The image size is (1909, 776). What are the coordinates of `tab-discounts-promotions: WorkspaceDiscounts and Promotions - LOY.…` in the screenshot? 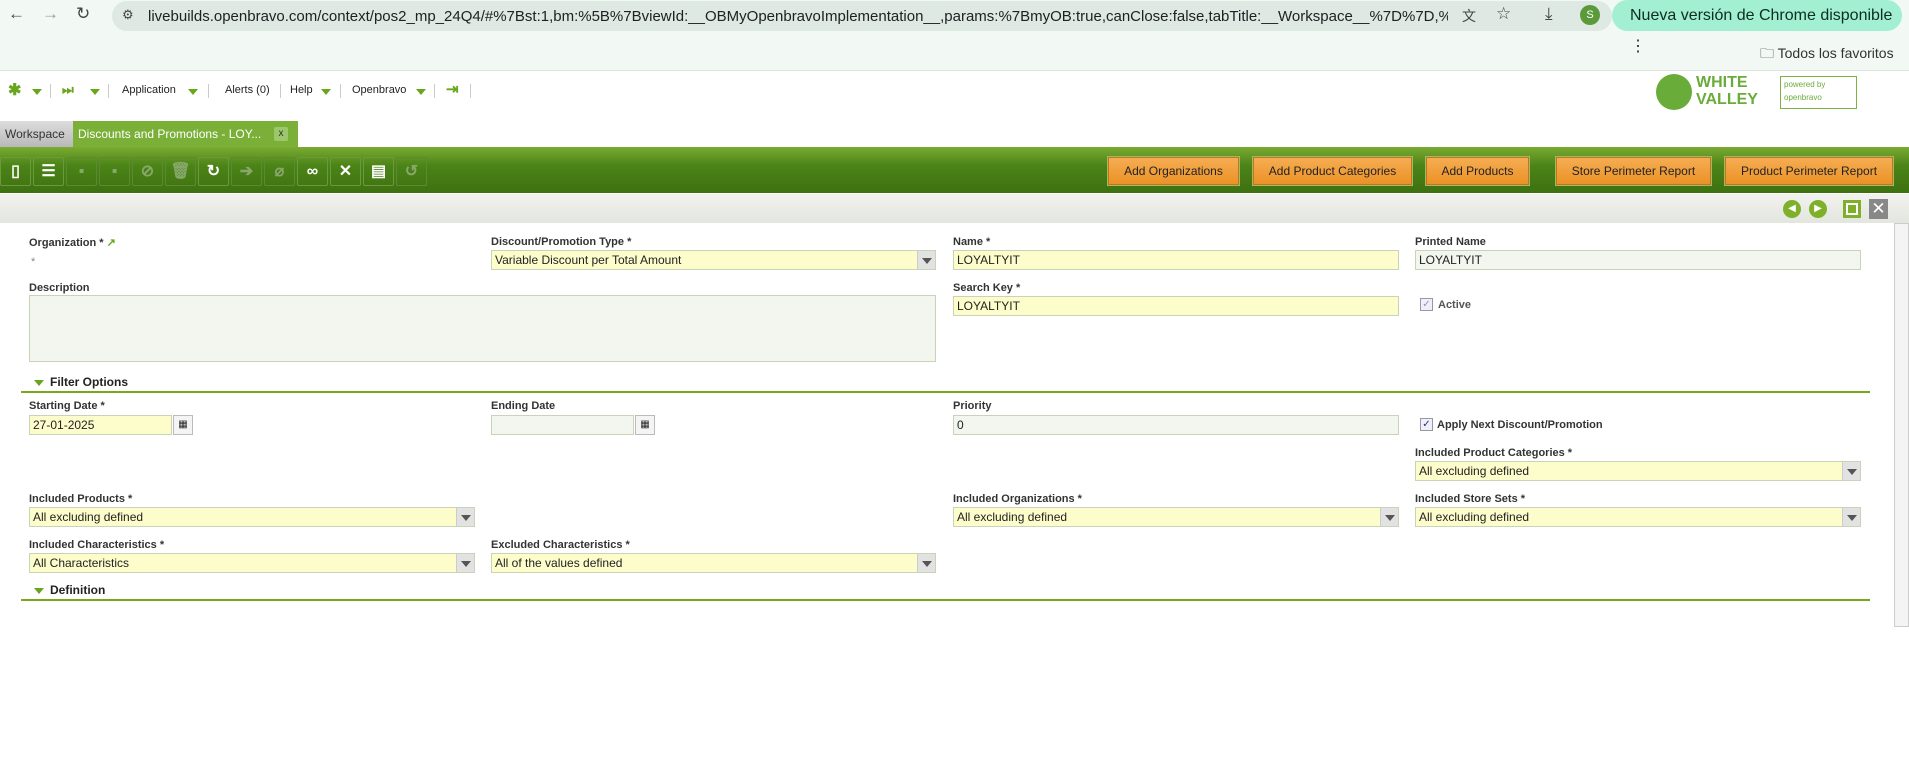 It's located at (185, 134).